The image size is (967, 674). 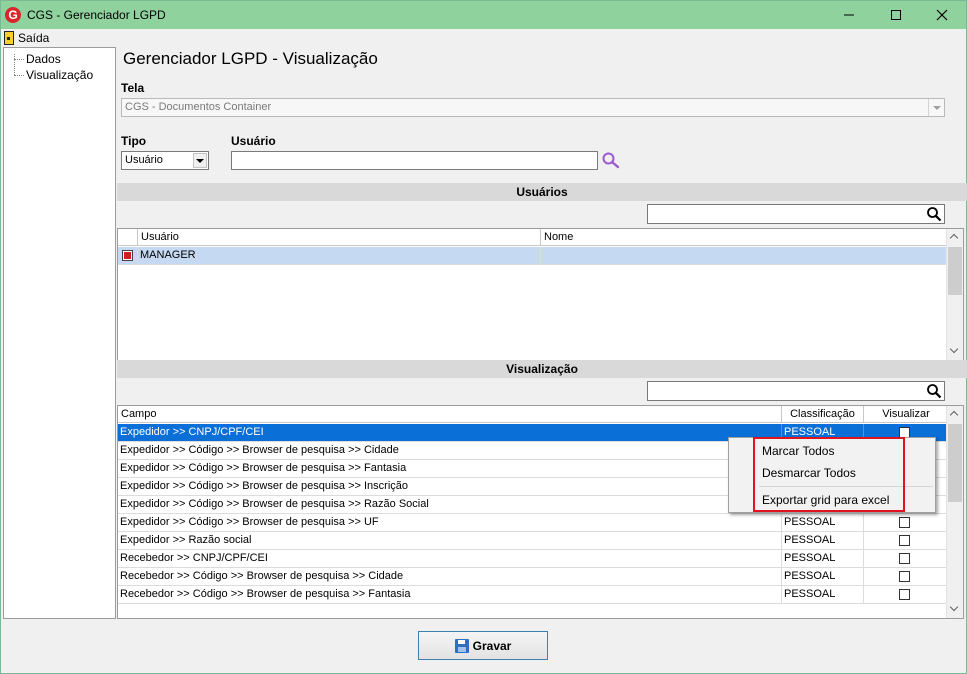 I want to click on usuarios-filter, so click(x=796, y=214).